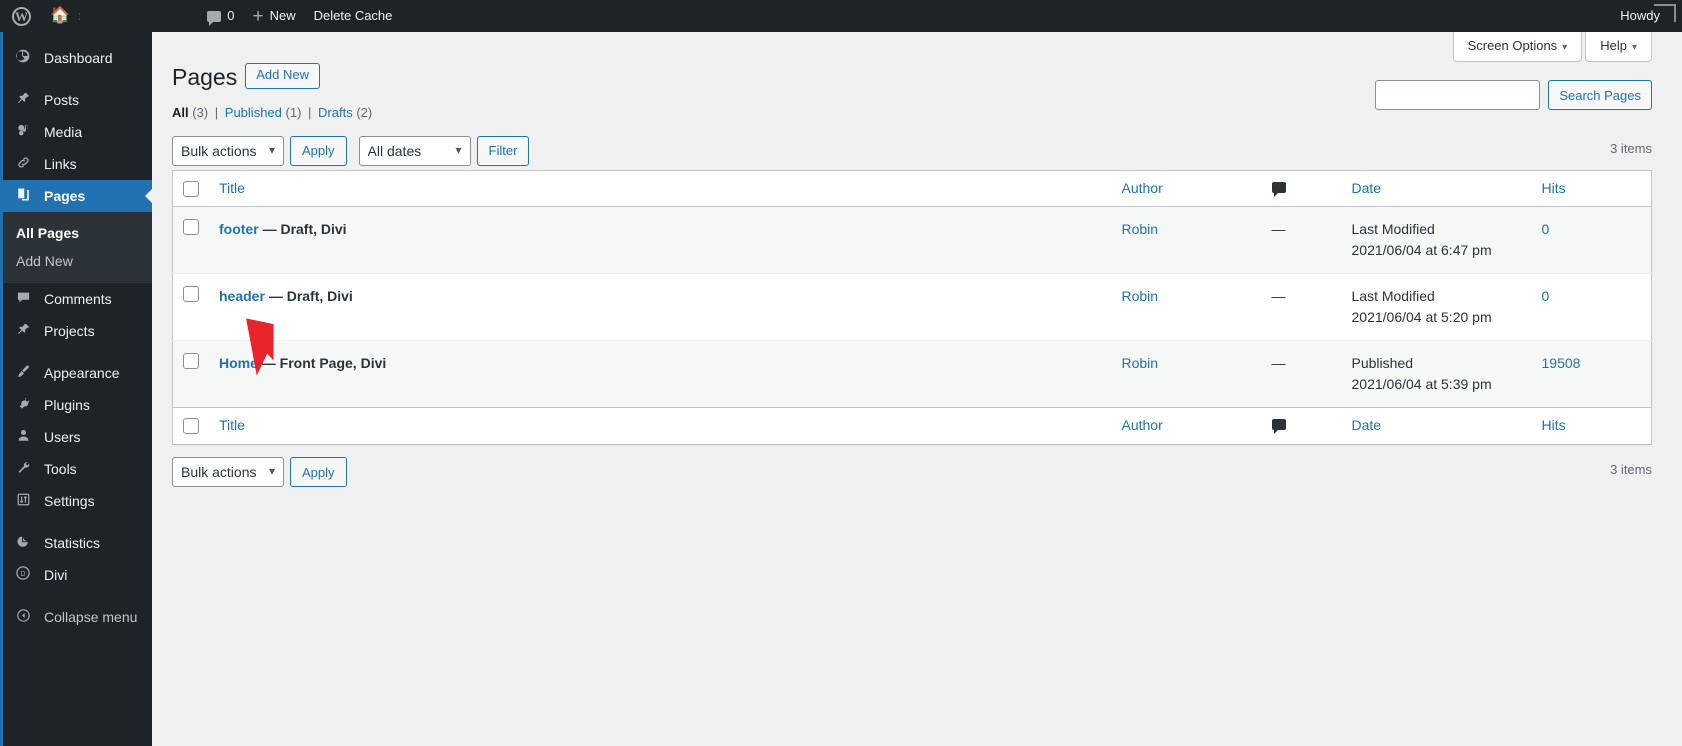 The width and height of the screenshot is (1682, 746). Describe the element at coordinates (228, 150) in the screenshot. I see `bulk-actions-select-top: Bulk actions` at that location.